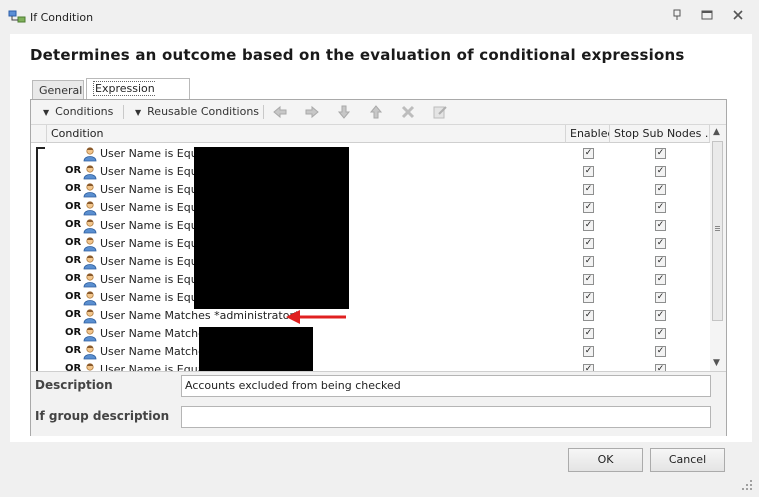 This screenshot has width=759, height=497. I want to click on scroll-up-icon: ▲, so click(716, 132).